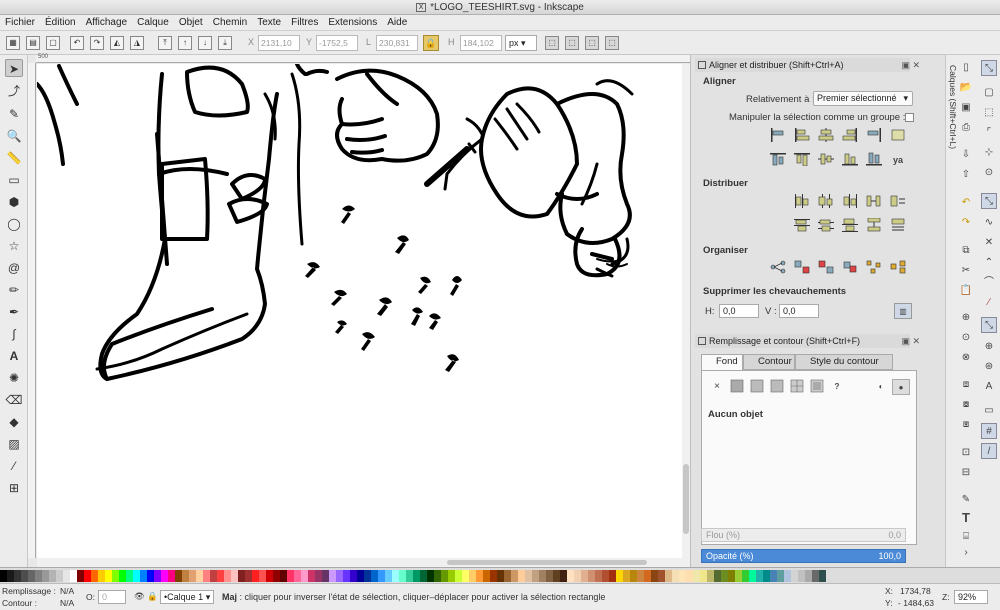  I want to click on layer-visibility-icon: 👁, so click(139, 596).